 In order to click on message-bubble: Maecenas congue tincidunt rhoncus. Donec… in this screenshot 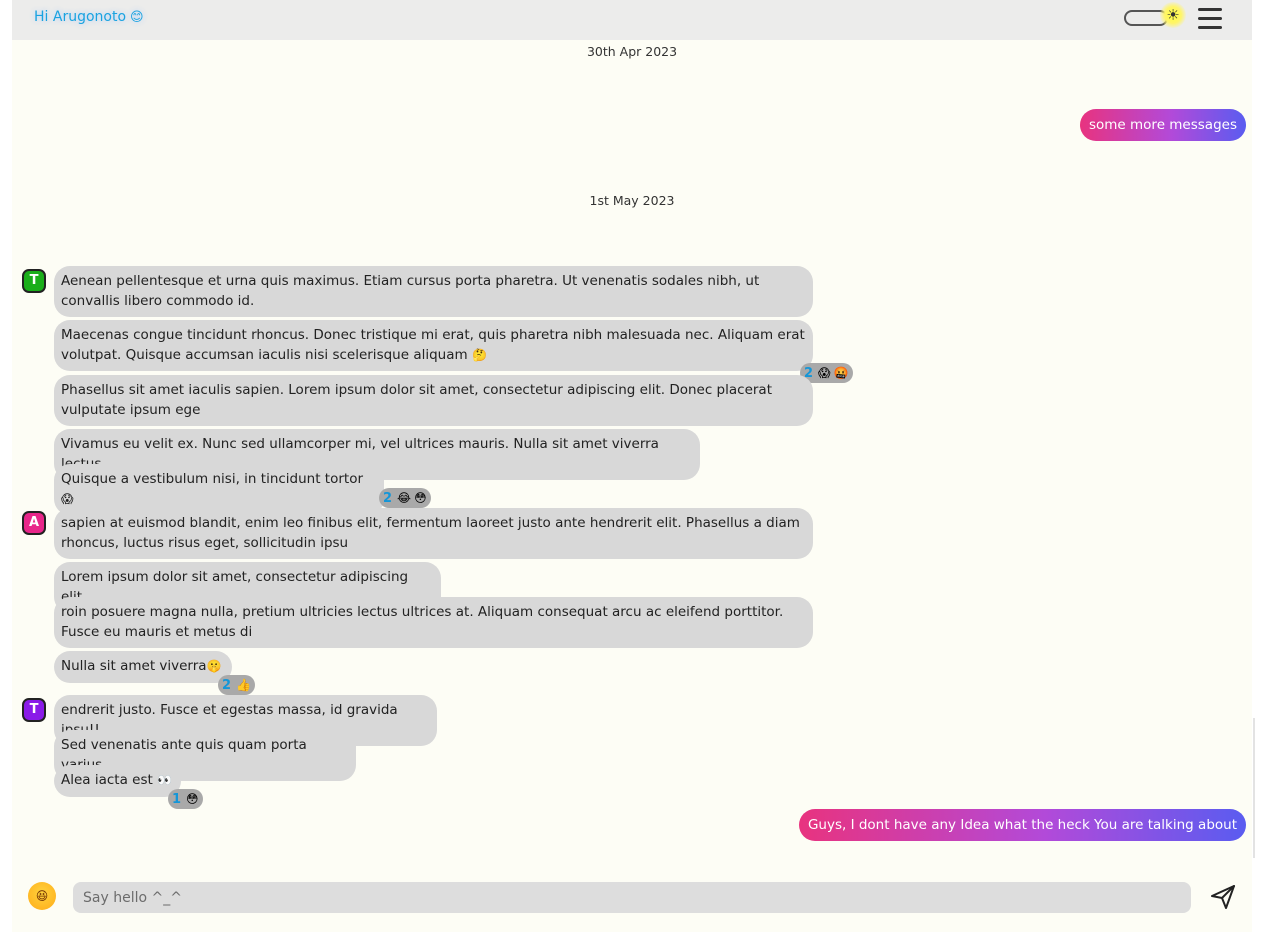, I will do `click(433, 345)`.